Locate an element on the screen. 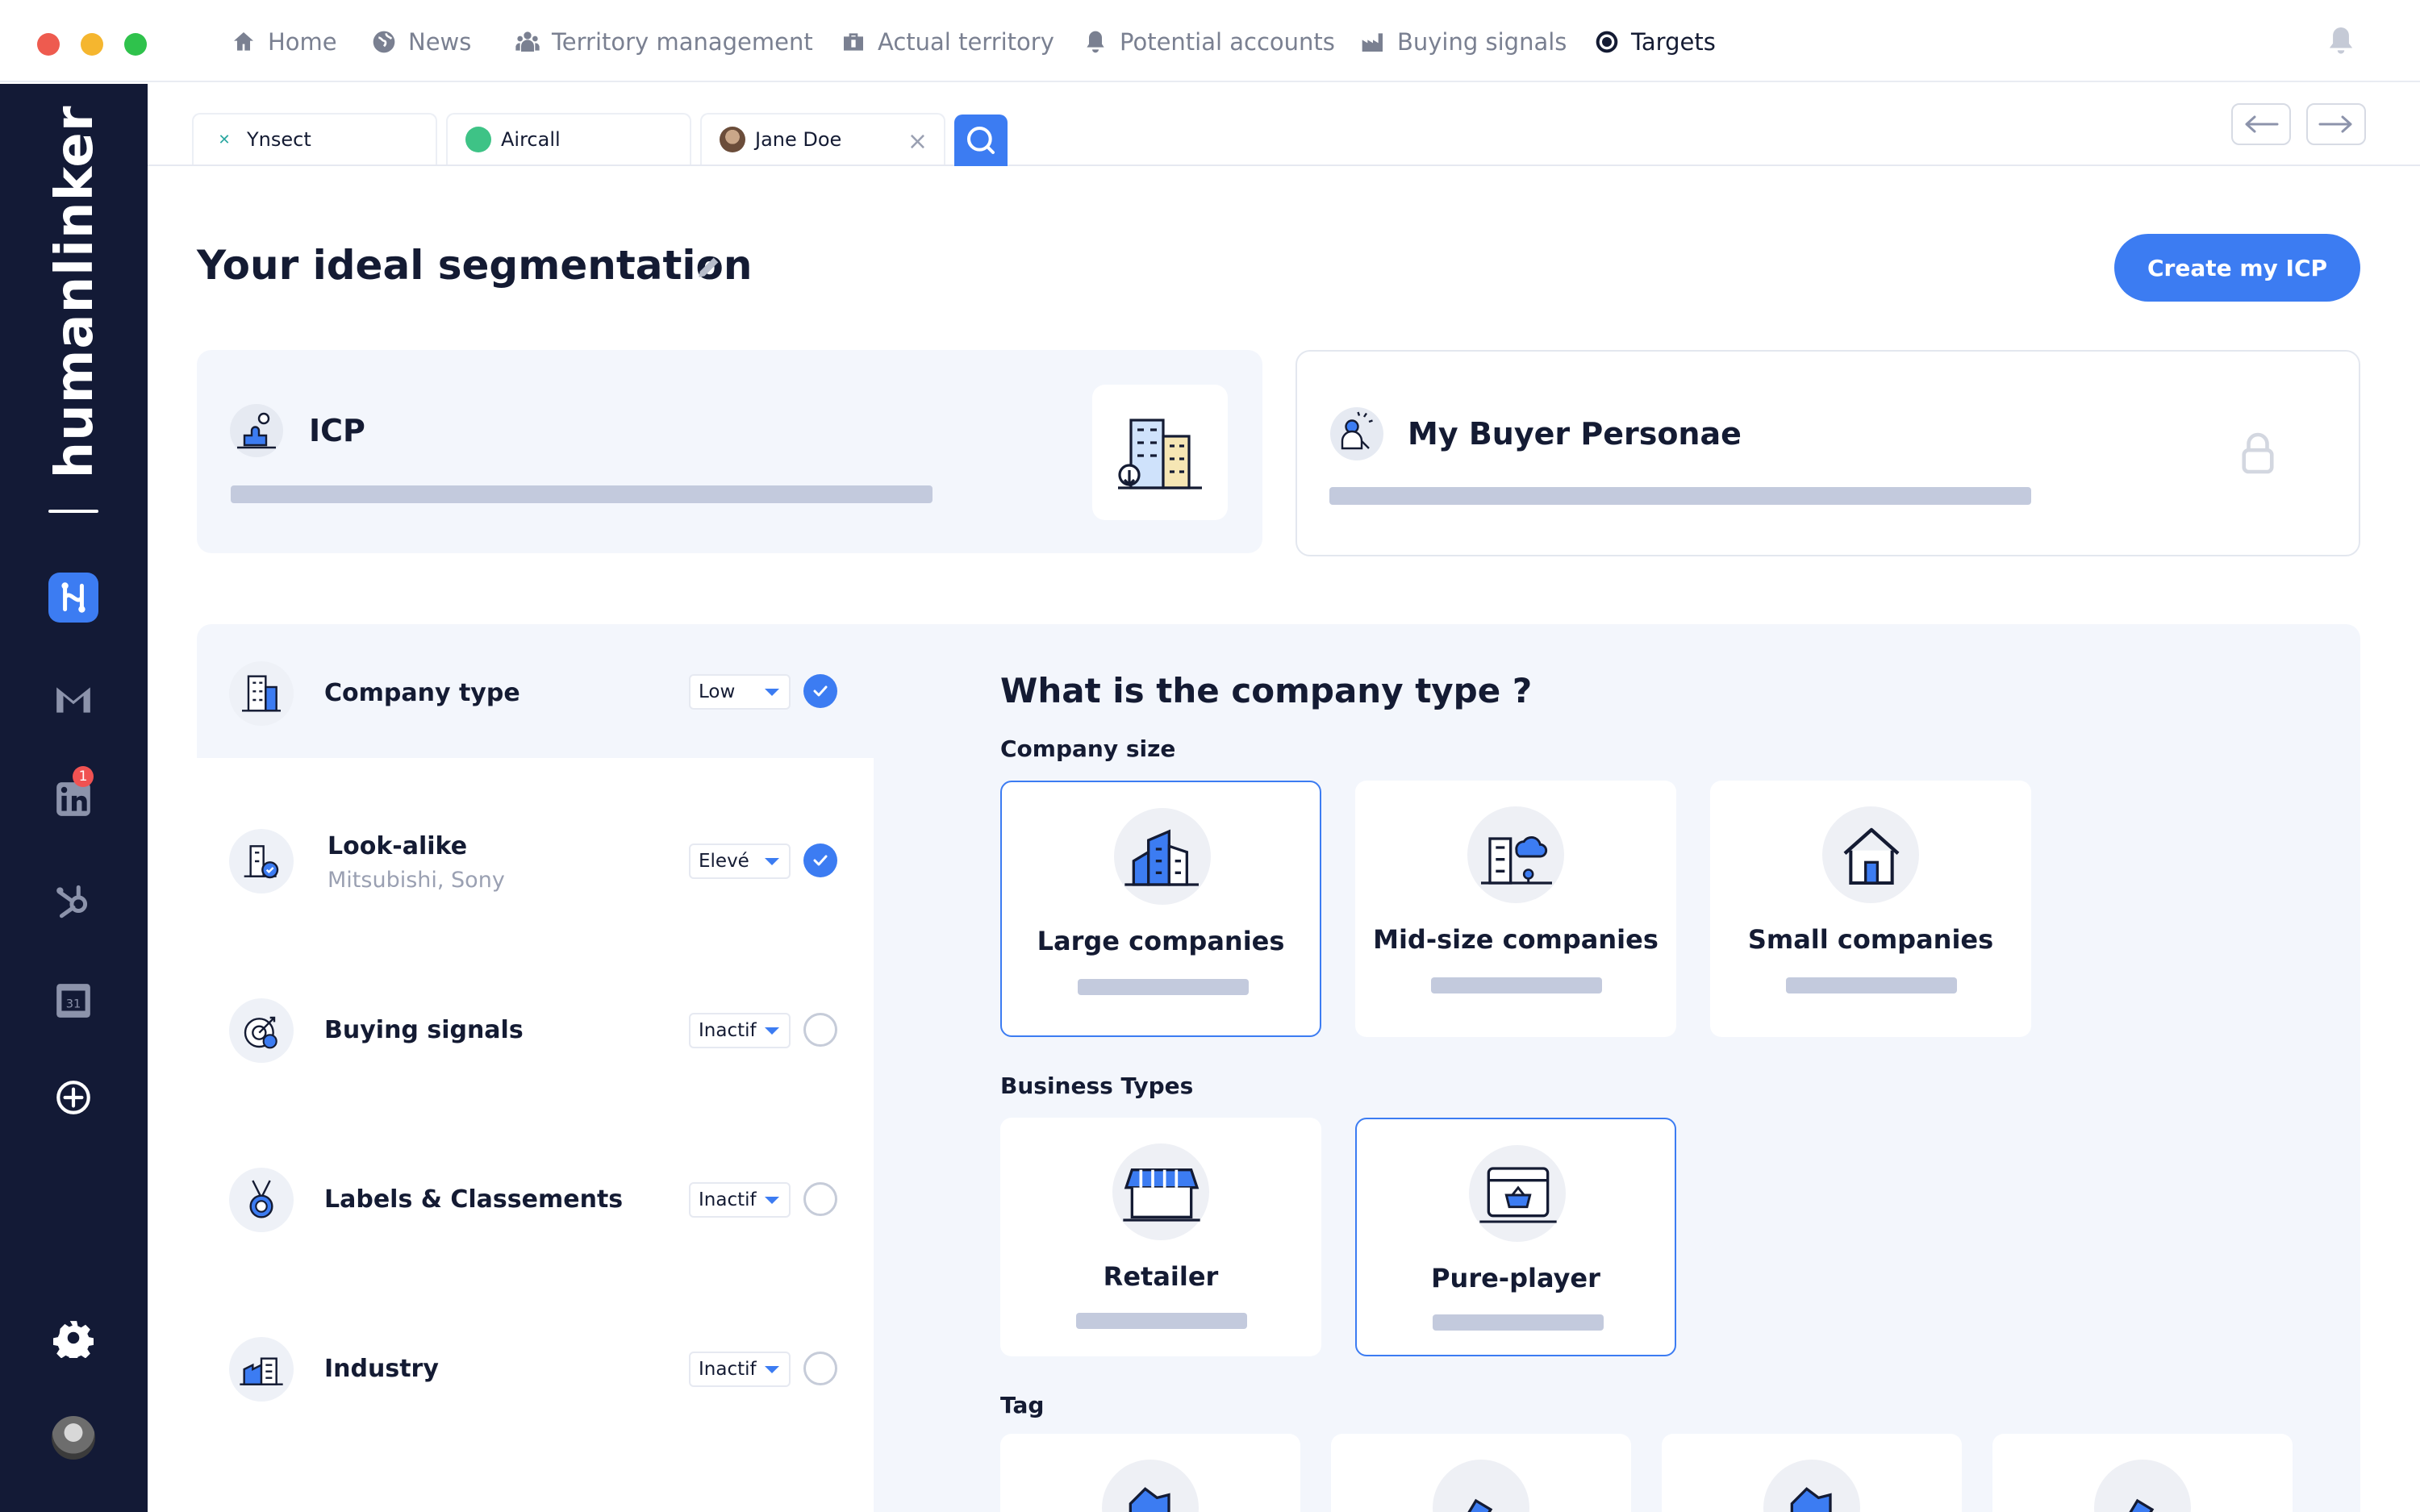 The height and width of the screenshot is (1512, 2420). tab-jane-doe: Jane Doe × is located at coordinates (822, 139).